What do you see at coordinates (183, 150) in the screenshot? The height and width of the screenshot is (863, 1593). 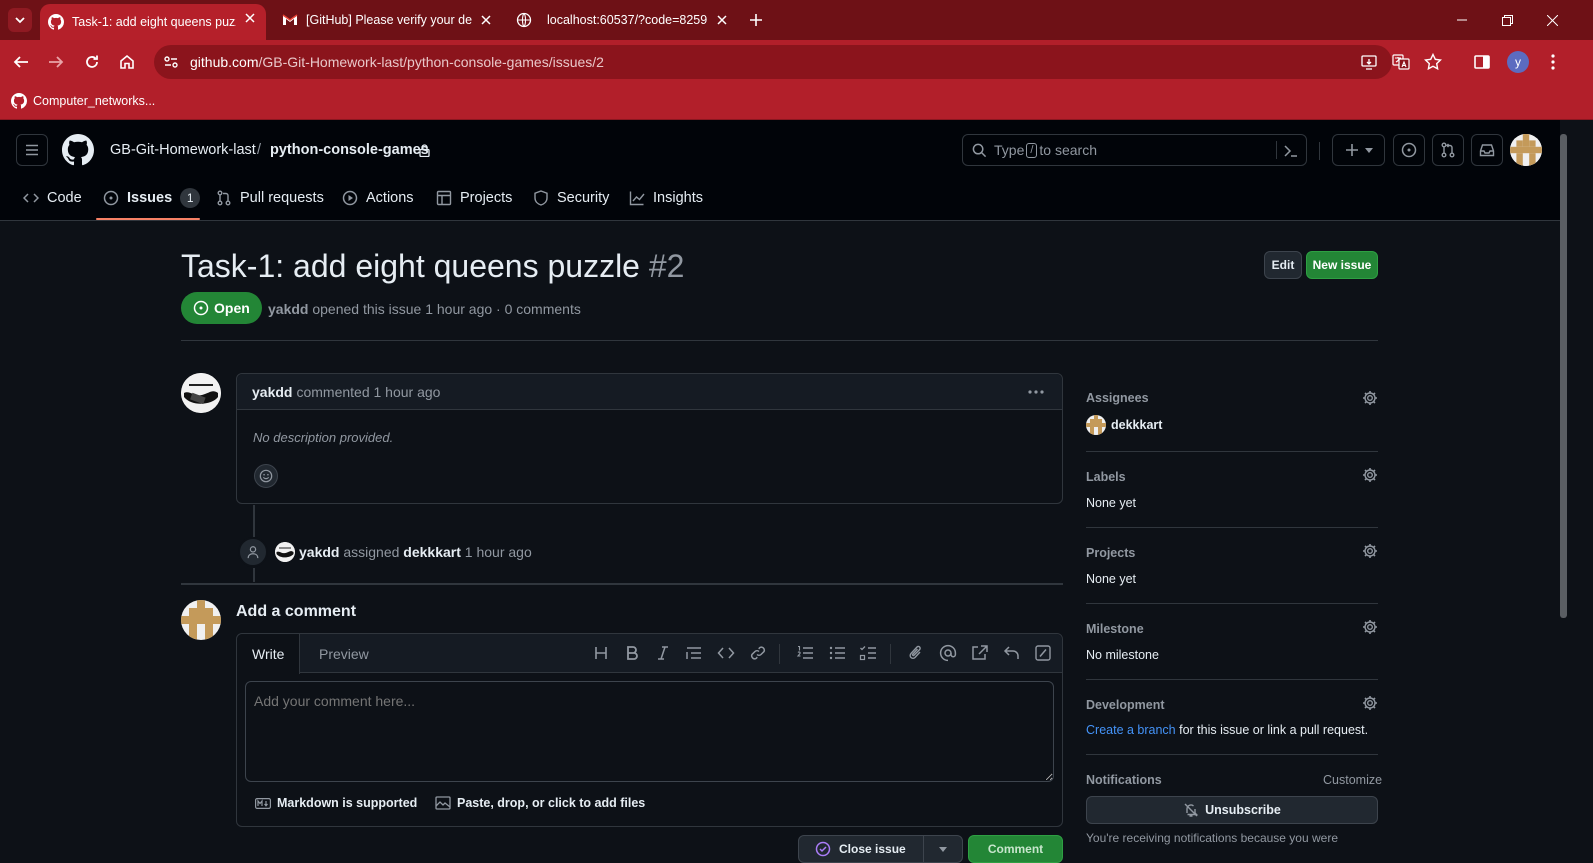 I see `breadcrumb-owner: GB-Git-Homework-last` at bounding box center [183, 150].